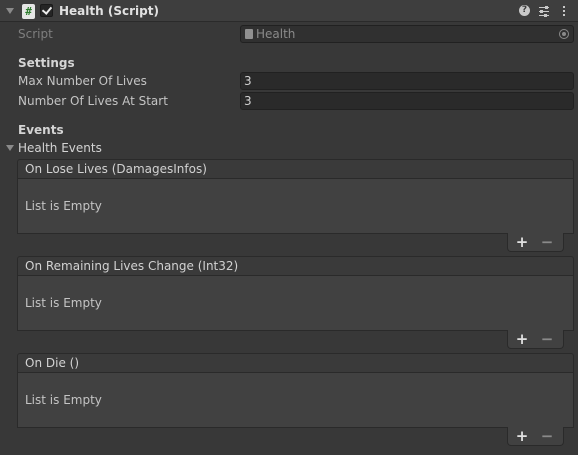 Image resolution: width=578 pixels, height=455 pixels. What do you see at coordinates (535, 436) in the screenshot?
I see `event-footer-on-die: + −` at bounding box center [535, 436].